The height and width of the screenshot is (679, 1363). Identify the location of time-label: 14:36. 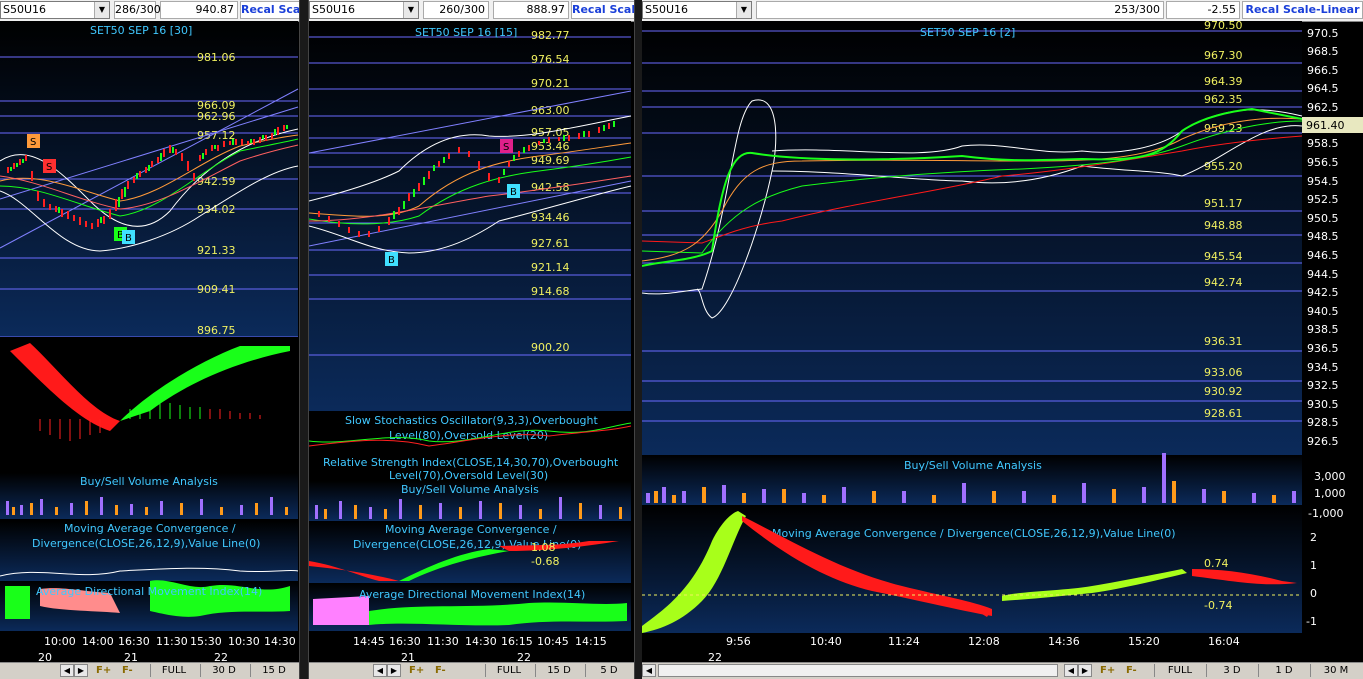
(1064, 641).